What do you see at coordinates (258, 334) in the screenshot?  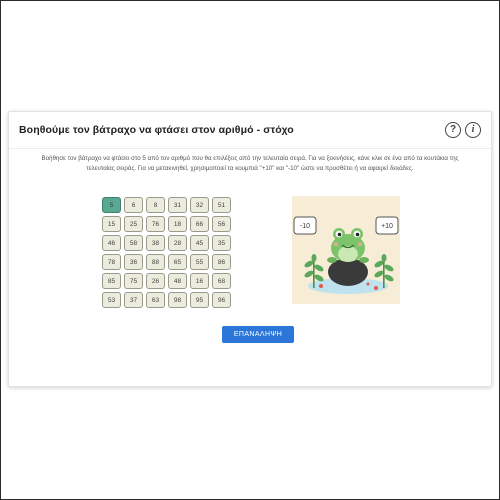 I see `restart-button: ΕΠΑΝΑΛΗΨΗ` at bounding box center [258, 334].